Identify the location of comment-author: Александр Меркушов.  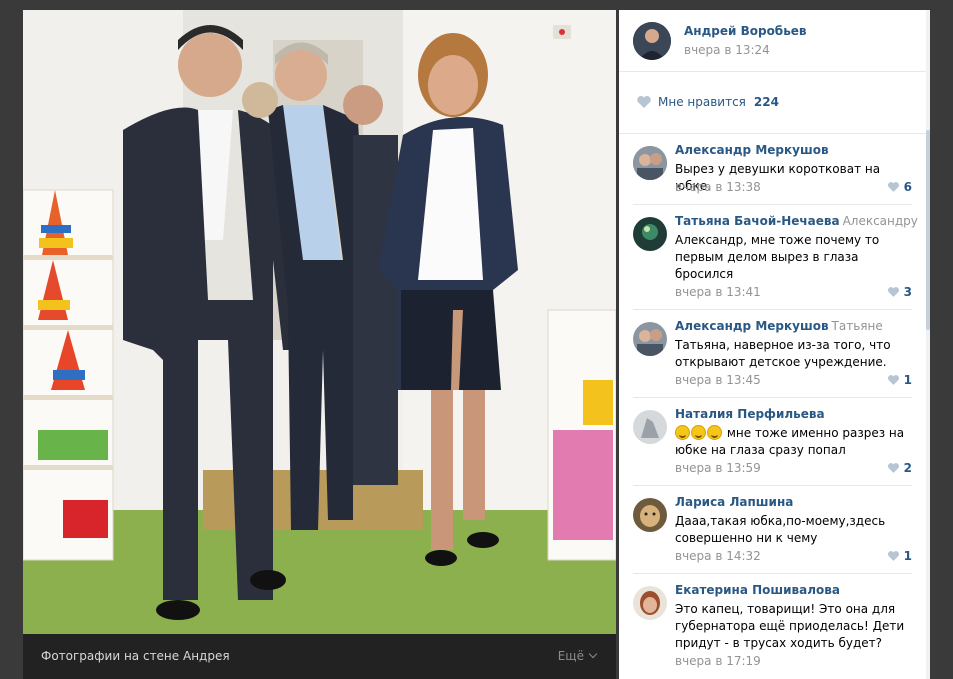
(752, 150).